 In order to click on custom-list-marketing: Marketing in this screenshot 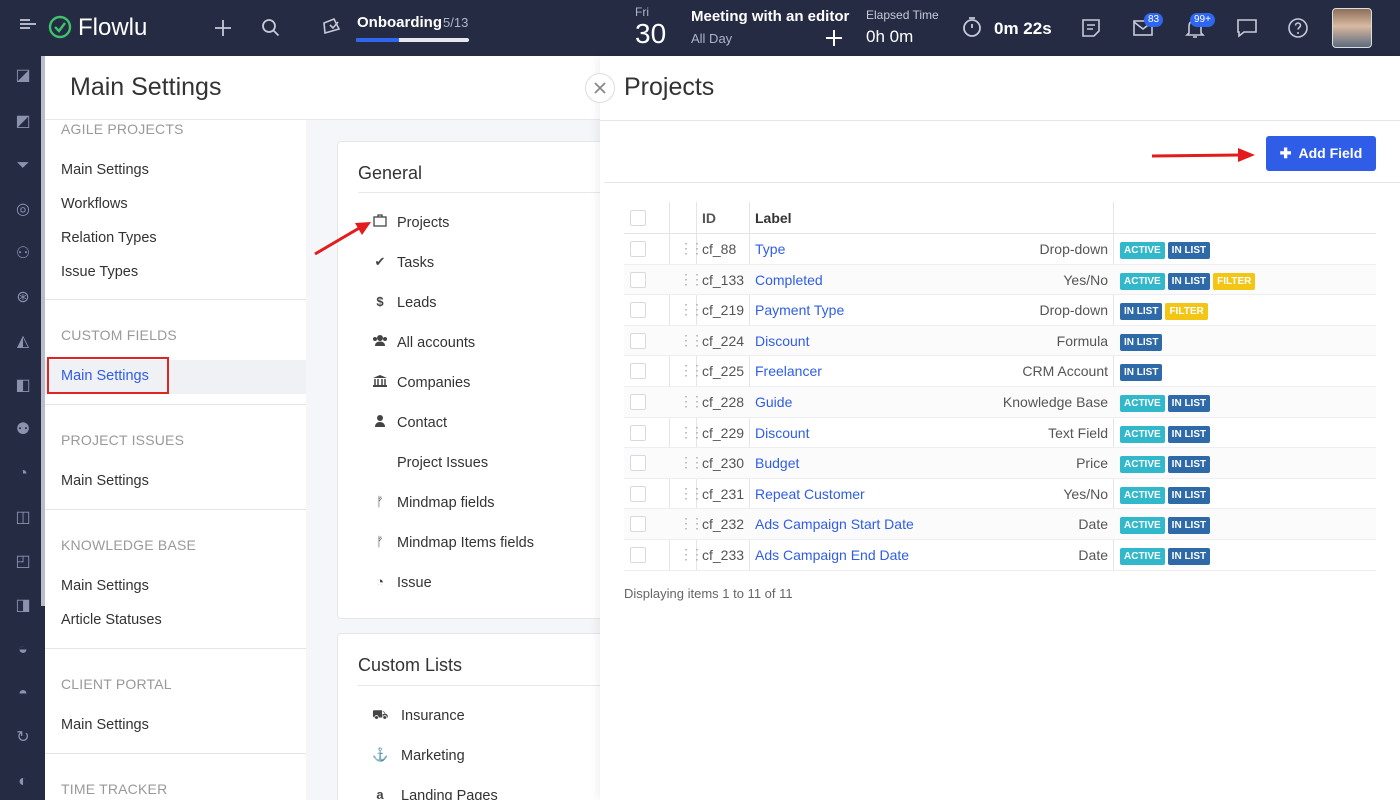, I will do `click(433, 756)`.